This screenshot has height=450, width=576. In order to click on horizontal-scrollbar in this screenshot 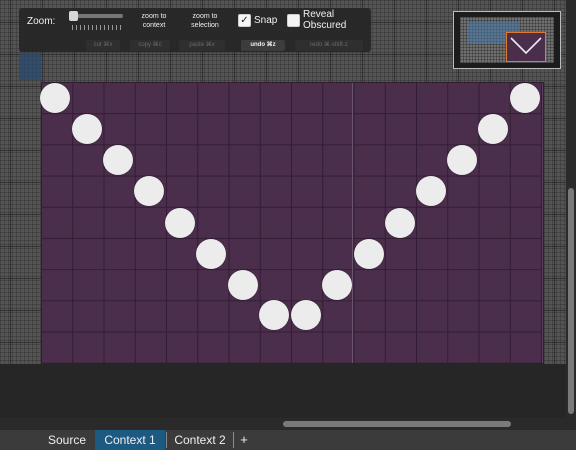, I will do `click(283, 424)`.